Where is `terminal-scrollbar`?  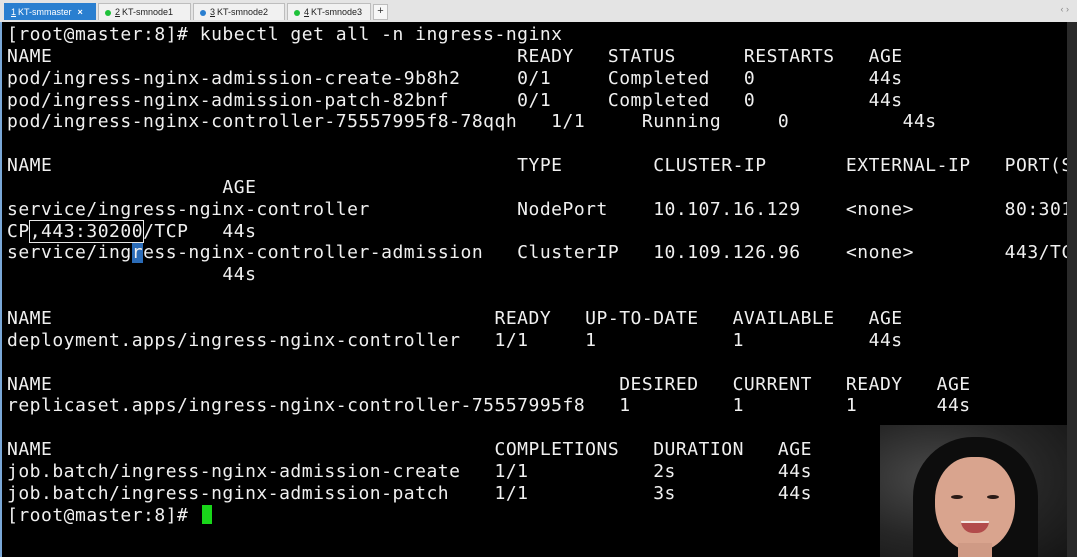
terminal-scrollbar is located at coordinates (1072, 289).